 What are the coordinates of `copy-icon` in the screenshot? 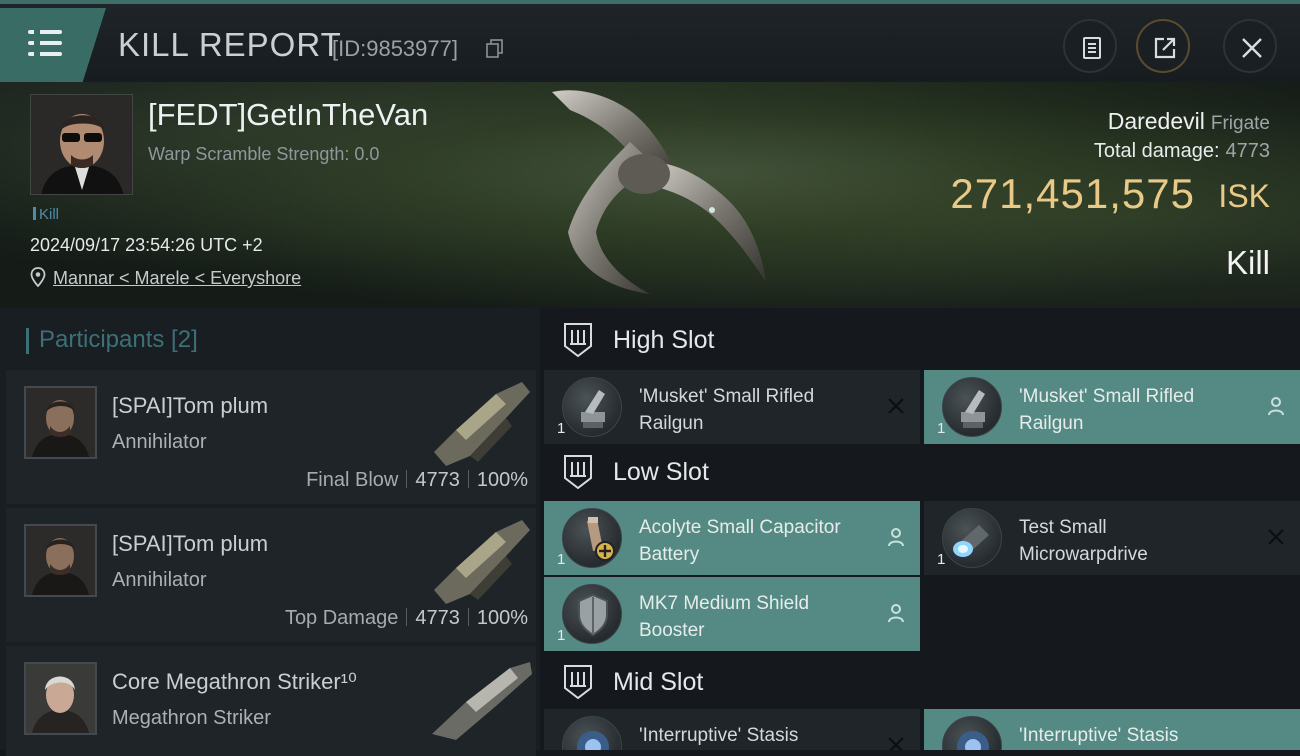 It's located at (495, 49).